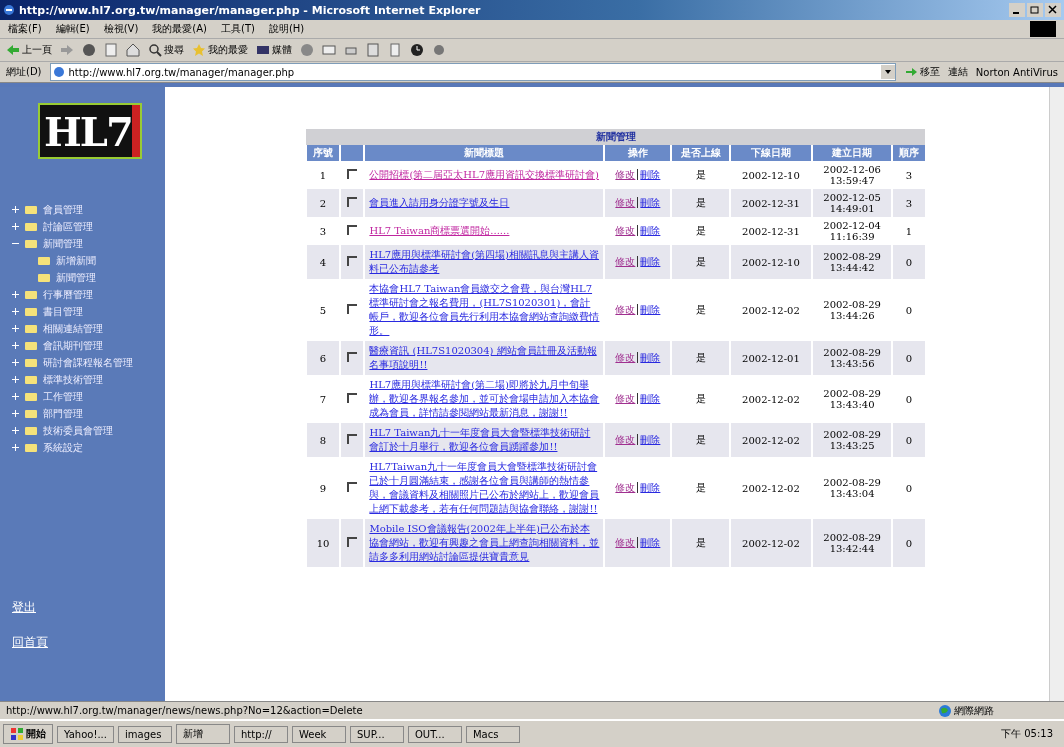 The width and height of the screenshot is (1064, 747). I want to click on nav-link: 登出, so click(88, 607).